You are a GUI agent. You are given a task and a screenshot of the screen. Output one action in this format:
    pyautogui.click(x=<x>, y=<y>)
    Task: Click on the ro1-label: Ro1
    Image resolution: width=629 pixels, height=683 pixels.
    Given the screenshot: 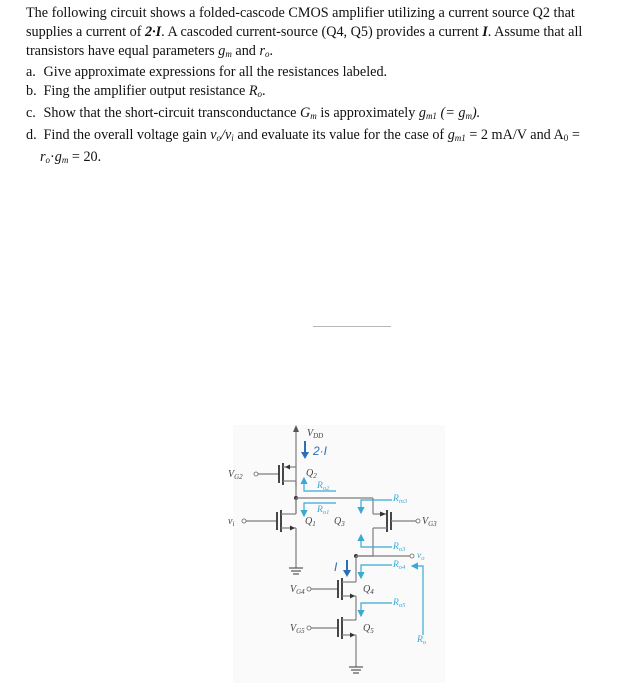 What is the action you would take?
    pyautogui.click(x=322, y=510)
    